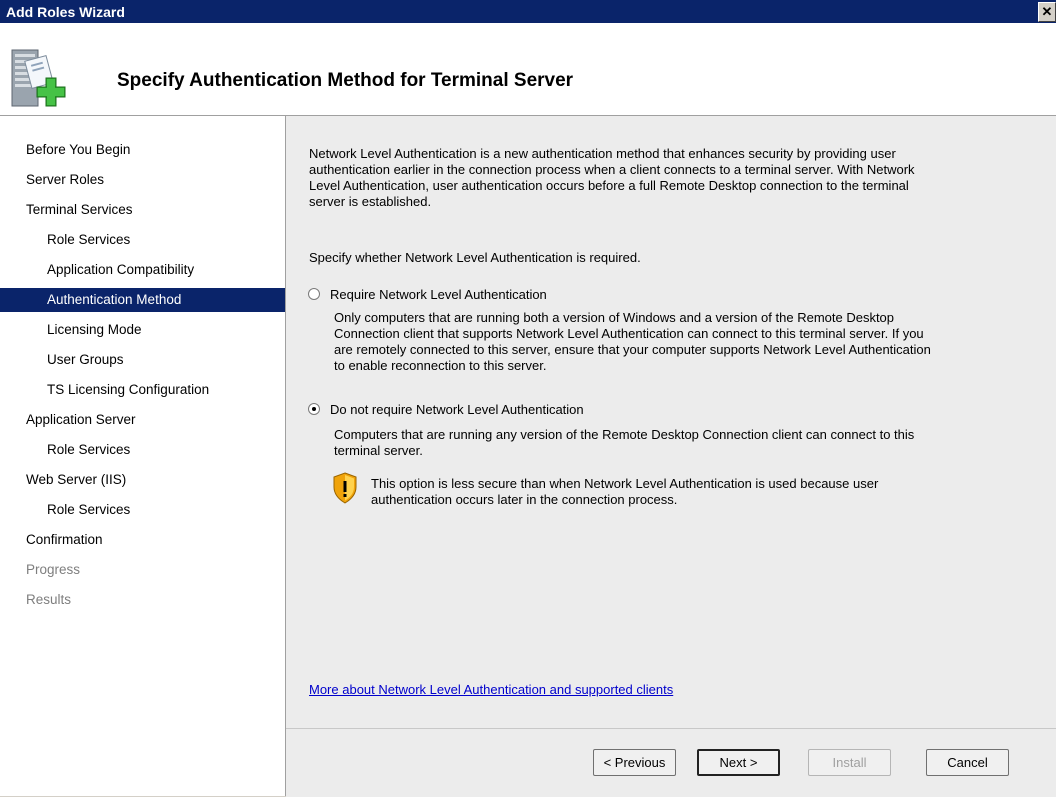  Describe the element at coordinates (142, 270) in the screenshot. I see `nav-application-compatibility: Application Compatibility` at that location.